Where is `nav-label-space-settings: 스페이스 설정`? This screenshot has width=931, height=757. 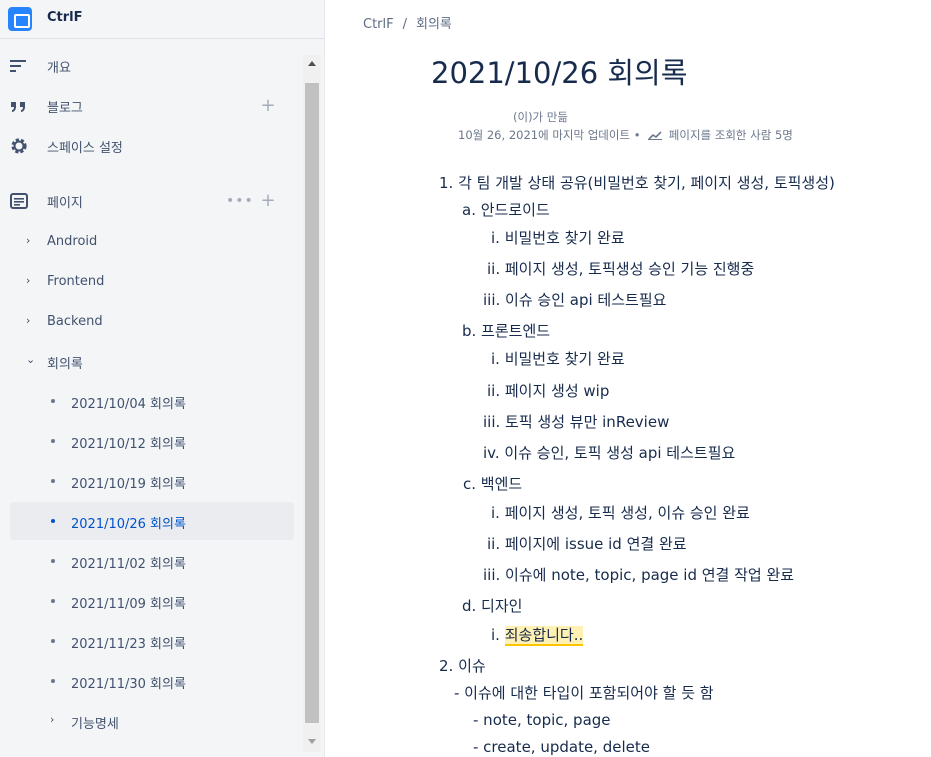 nav-label-space-settings: 스페이스 설정 is located at coordinates (85, 148).